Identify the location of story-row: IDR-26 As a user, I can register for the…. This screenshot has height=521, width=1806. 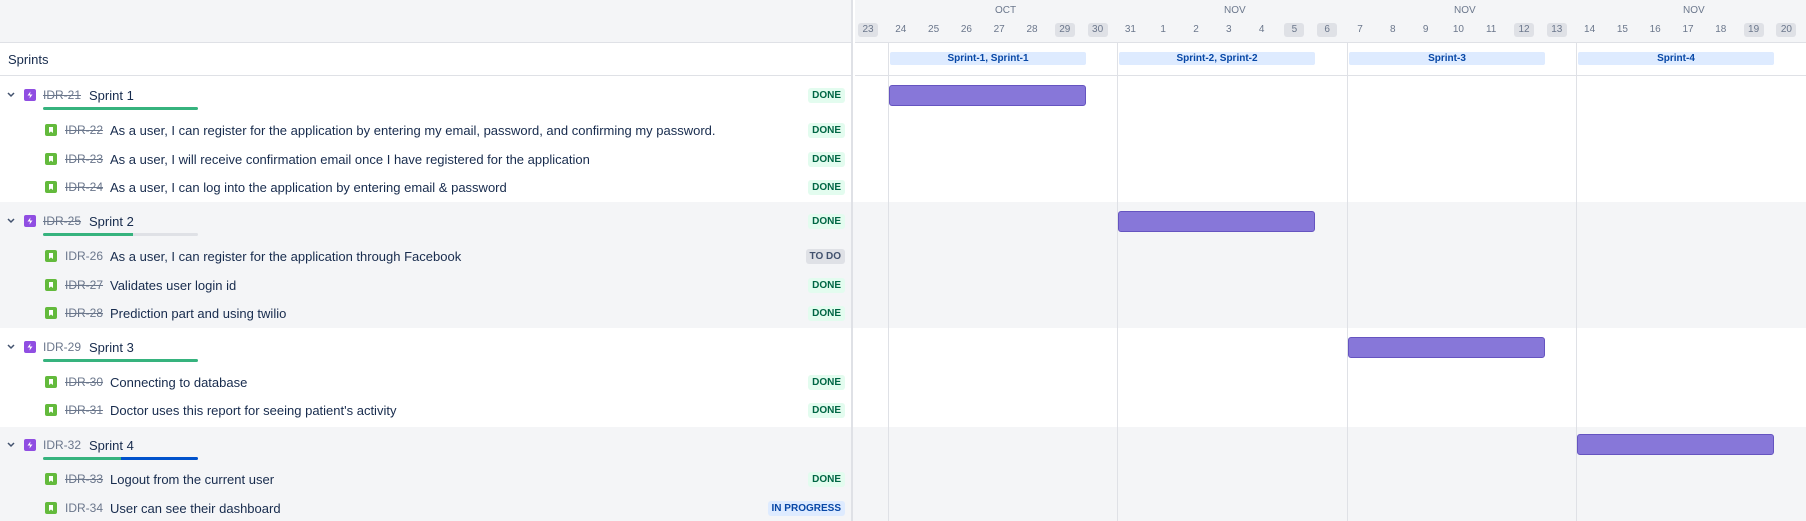
(426, 256).